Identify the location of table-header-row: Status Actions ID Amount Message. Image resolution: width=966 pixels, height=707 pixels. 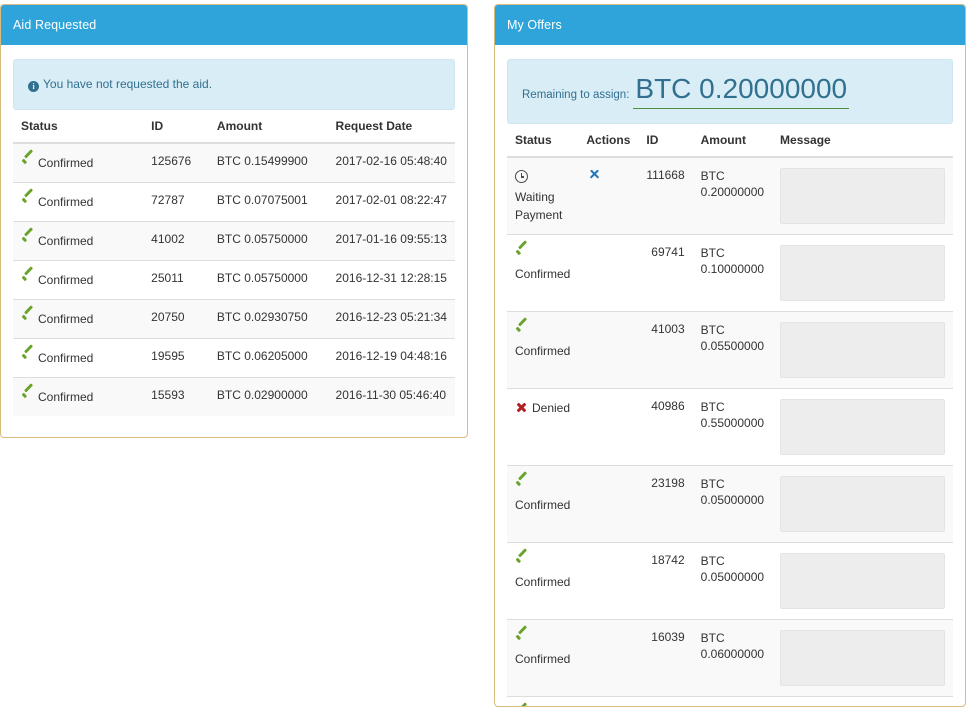
(730, 141).